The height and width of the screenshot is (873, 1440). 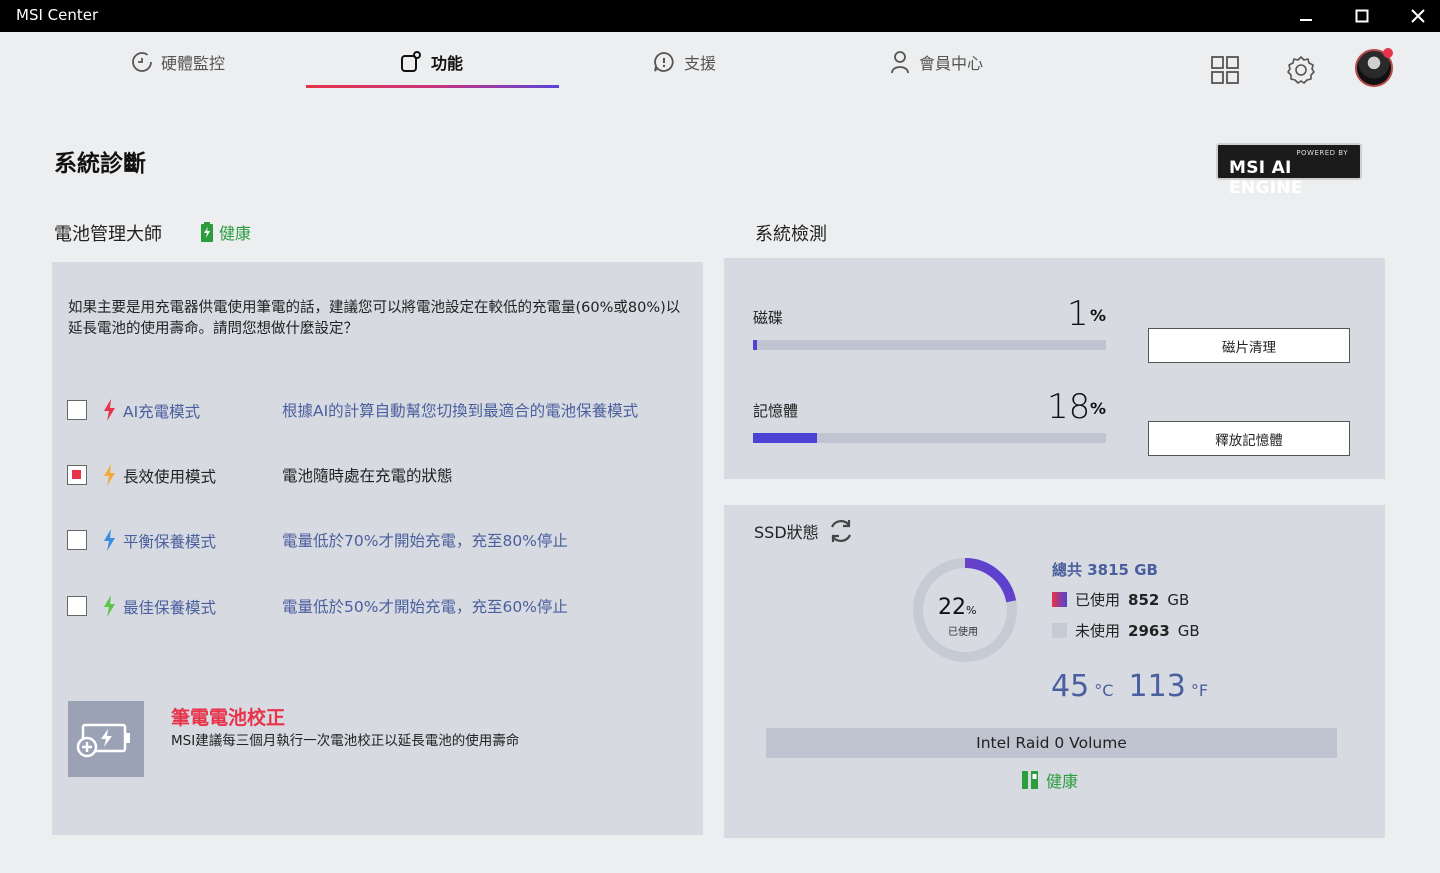 What do you see at coordinates (77, 540) in the screenshot?
I see `mode-checkbox-balanced` at bounding box center [77, 540].